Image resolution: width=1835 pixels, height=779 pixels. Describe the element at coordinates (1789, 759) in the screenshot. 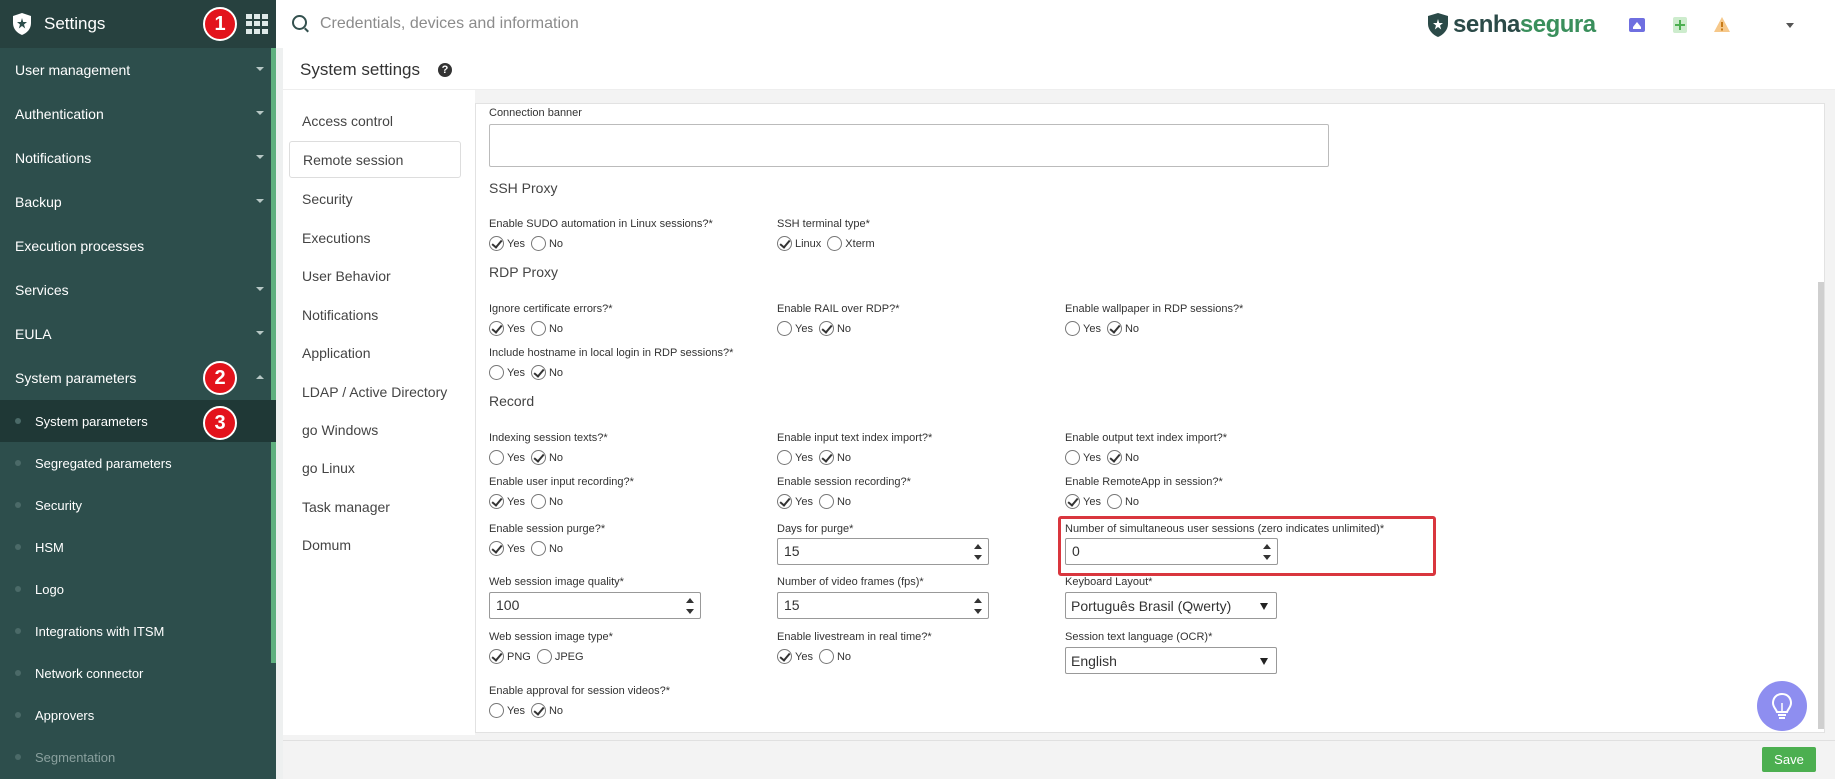

I see `save-button: Save` at that location.